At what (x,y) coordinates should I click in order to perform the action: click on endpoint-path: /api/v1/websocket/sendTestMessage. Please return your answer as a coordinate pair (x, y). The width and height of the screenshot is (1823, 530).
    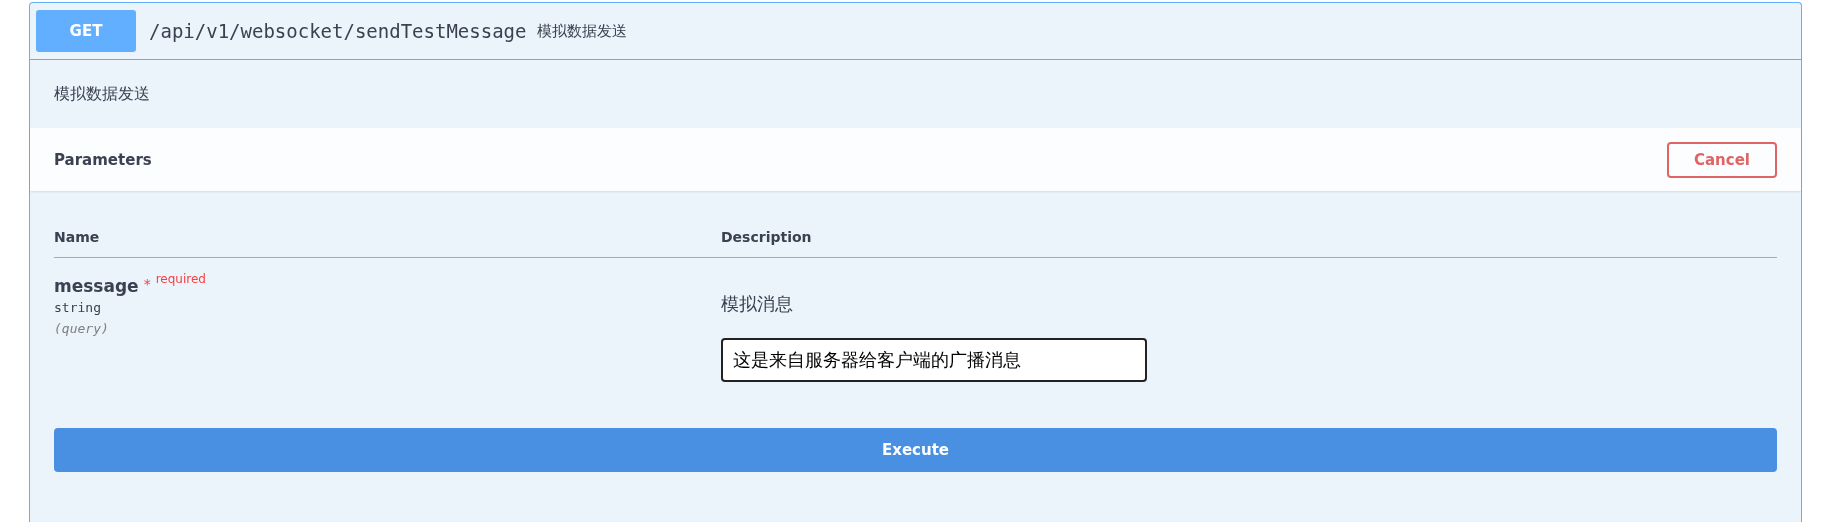
    Looking at the image, I should click on (338, 31).